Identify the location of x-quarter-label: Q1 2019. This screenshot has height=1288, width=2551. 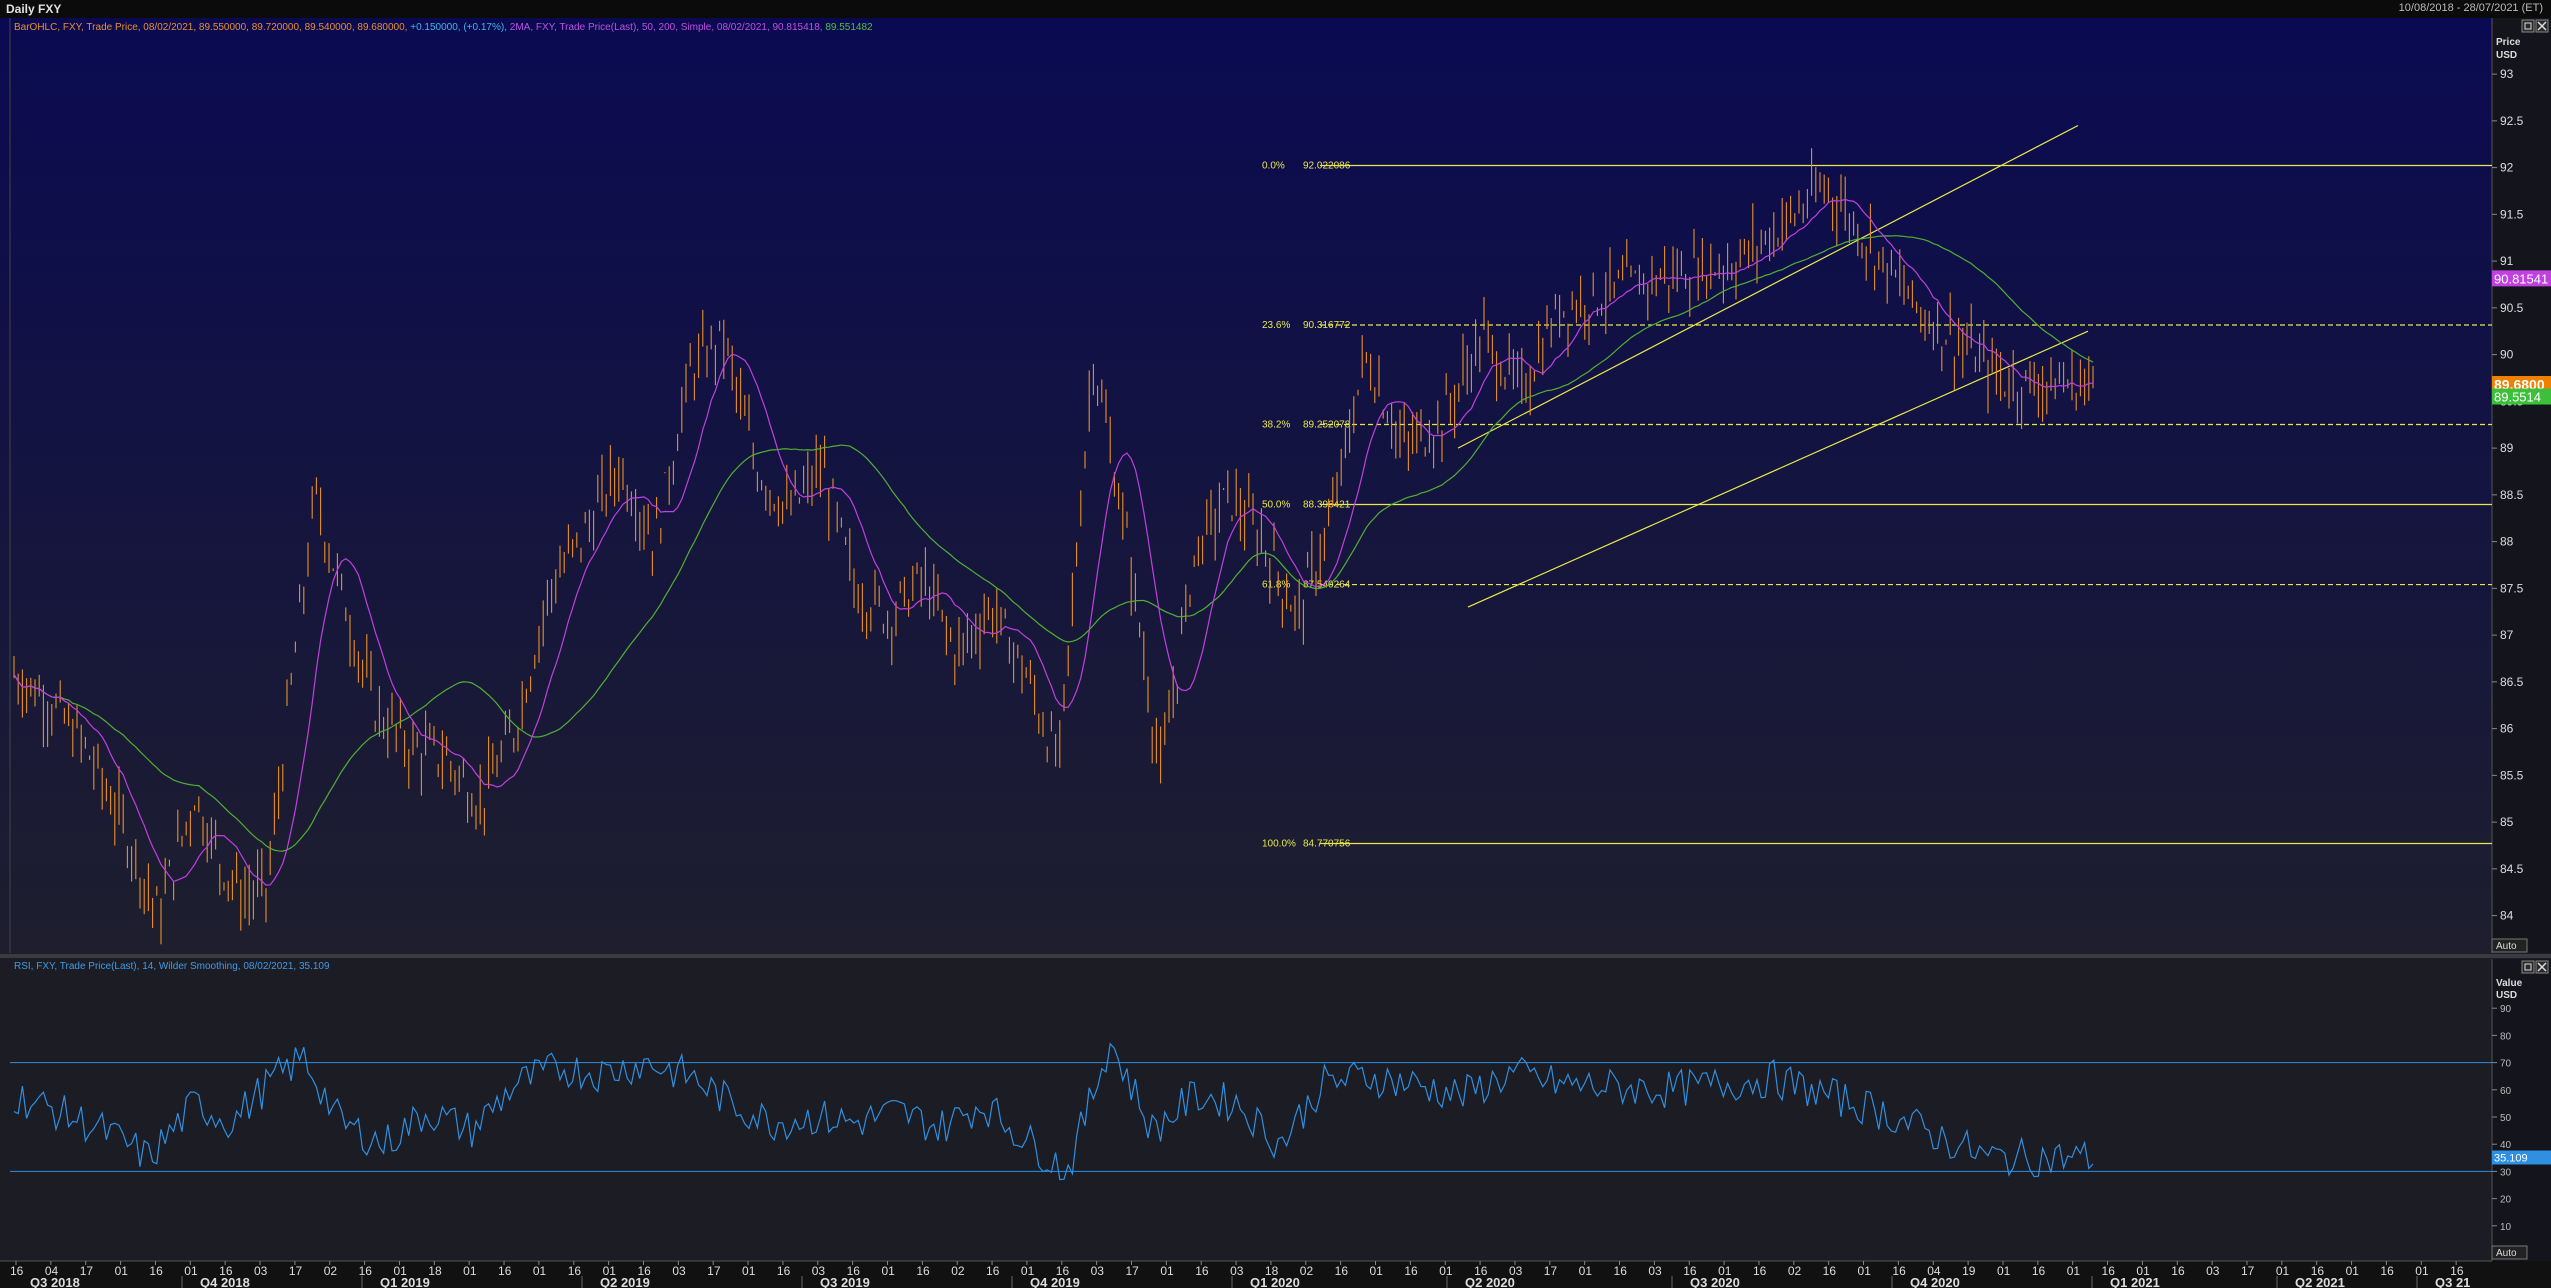
(405, 1281).